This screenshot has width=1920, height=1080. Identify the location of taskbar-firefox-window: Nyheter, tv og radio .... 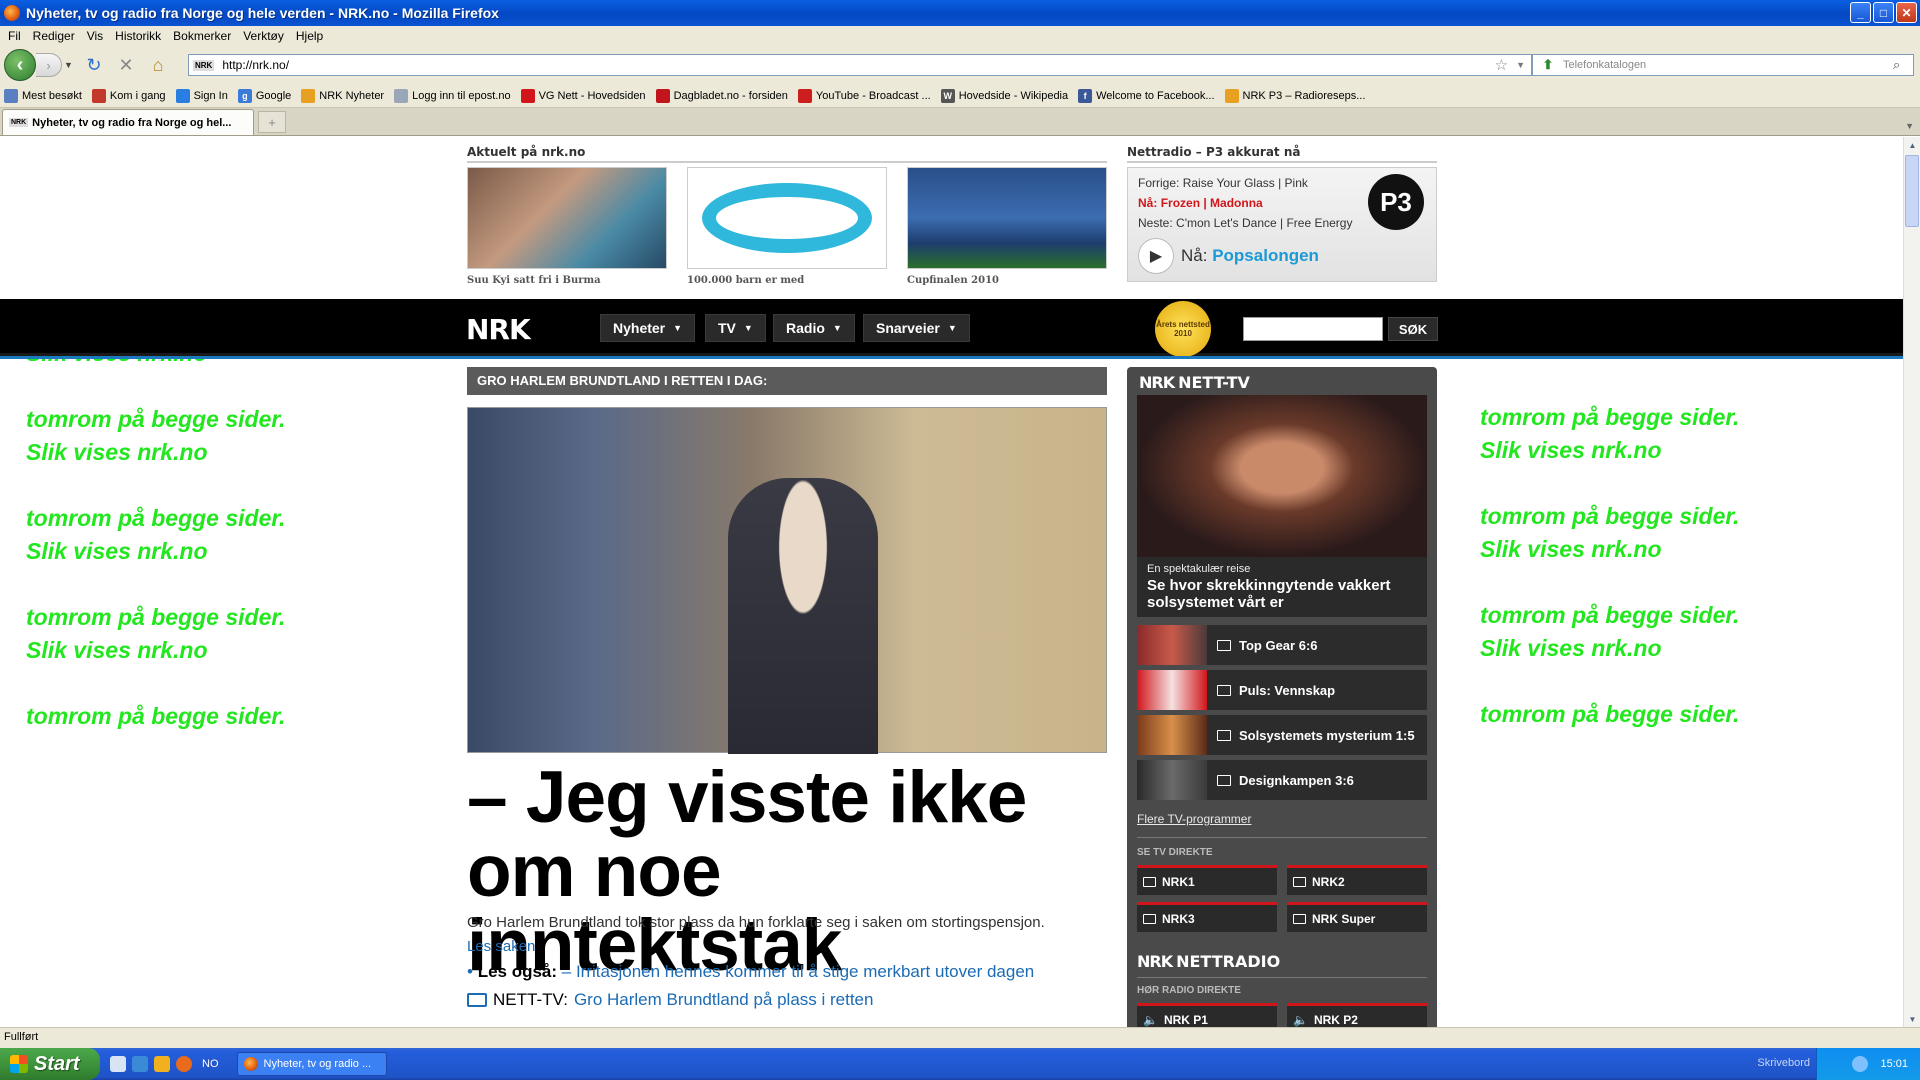
(311, 1064).